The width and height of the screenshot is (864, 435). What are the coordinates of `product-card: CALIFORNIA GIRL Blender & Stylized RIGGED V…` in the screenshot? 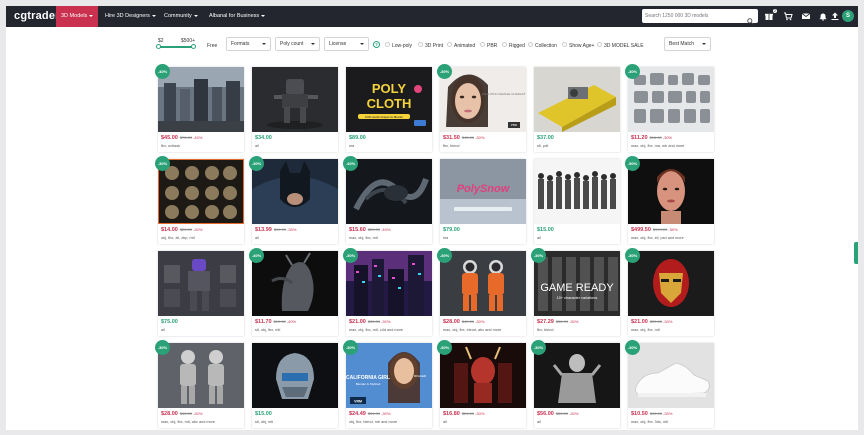 It's located at (387, 384).